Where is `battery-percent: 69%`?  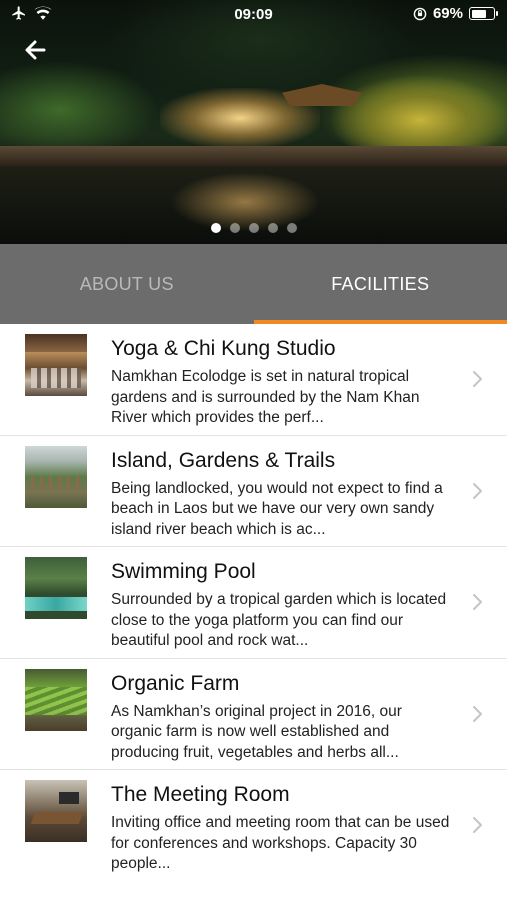 battery-percent: 69% is located at coordinates (447, 13).